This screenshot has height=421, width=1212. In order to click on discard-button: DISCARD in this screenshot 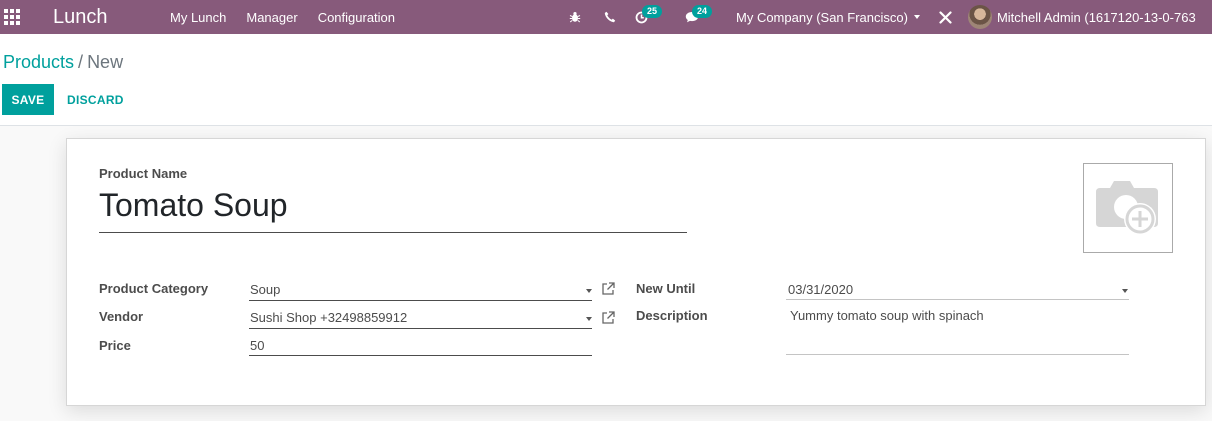, I will do `click(95, 99)`.